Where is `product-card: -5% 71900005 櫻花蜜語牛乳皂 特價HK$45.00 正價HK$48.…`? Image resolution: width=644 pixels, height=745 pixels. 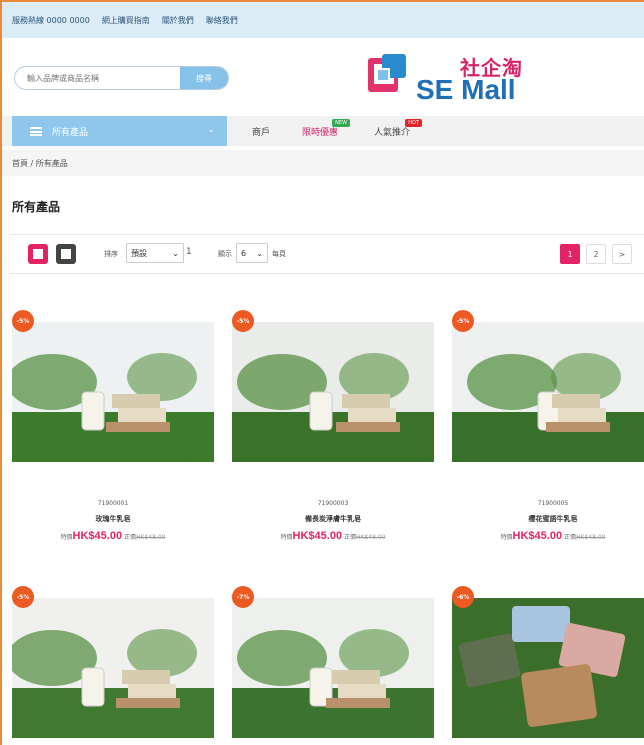 product-card: -5% 71900005 櫻花蜜語牛乳皂 特價HK$45.00 正價HK$48.… is located at coordinates (548, 430).